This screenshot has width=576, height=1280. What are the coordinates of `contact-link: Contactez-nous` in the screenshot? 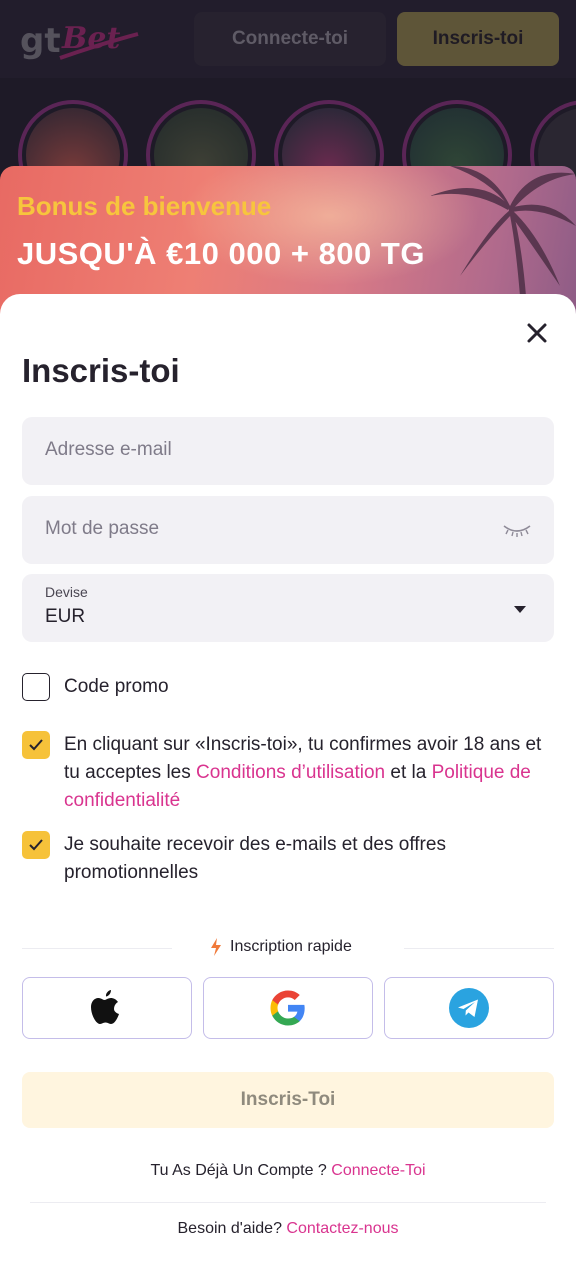 It's located at (342, 1228).